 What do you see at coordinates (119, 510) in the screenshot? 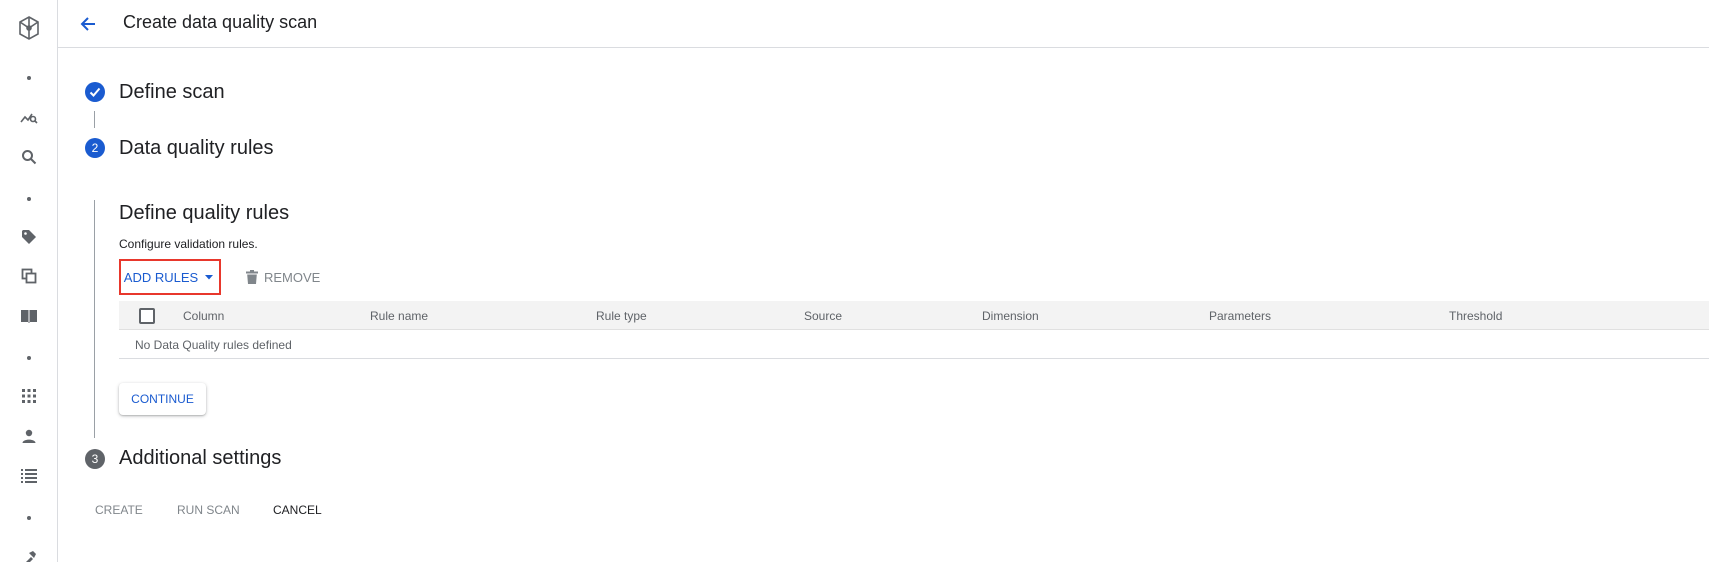
I see `create-button: CREATE` at bounding box center [119, 510].